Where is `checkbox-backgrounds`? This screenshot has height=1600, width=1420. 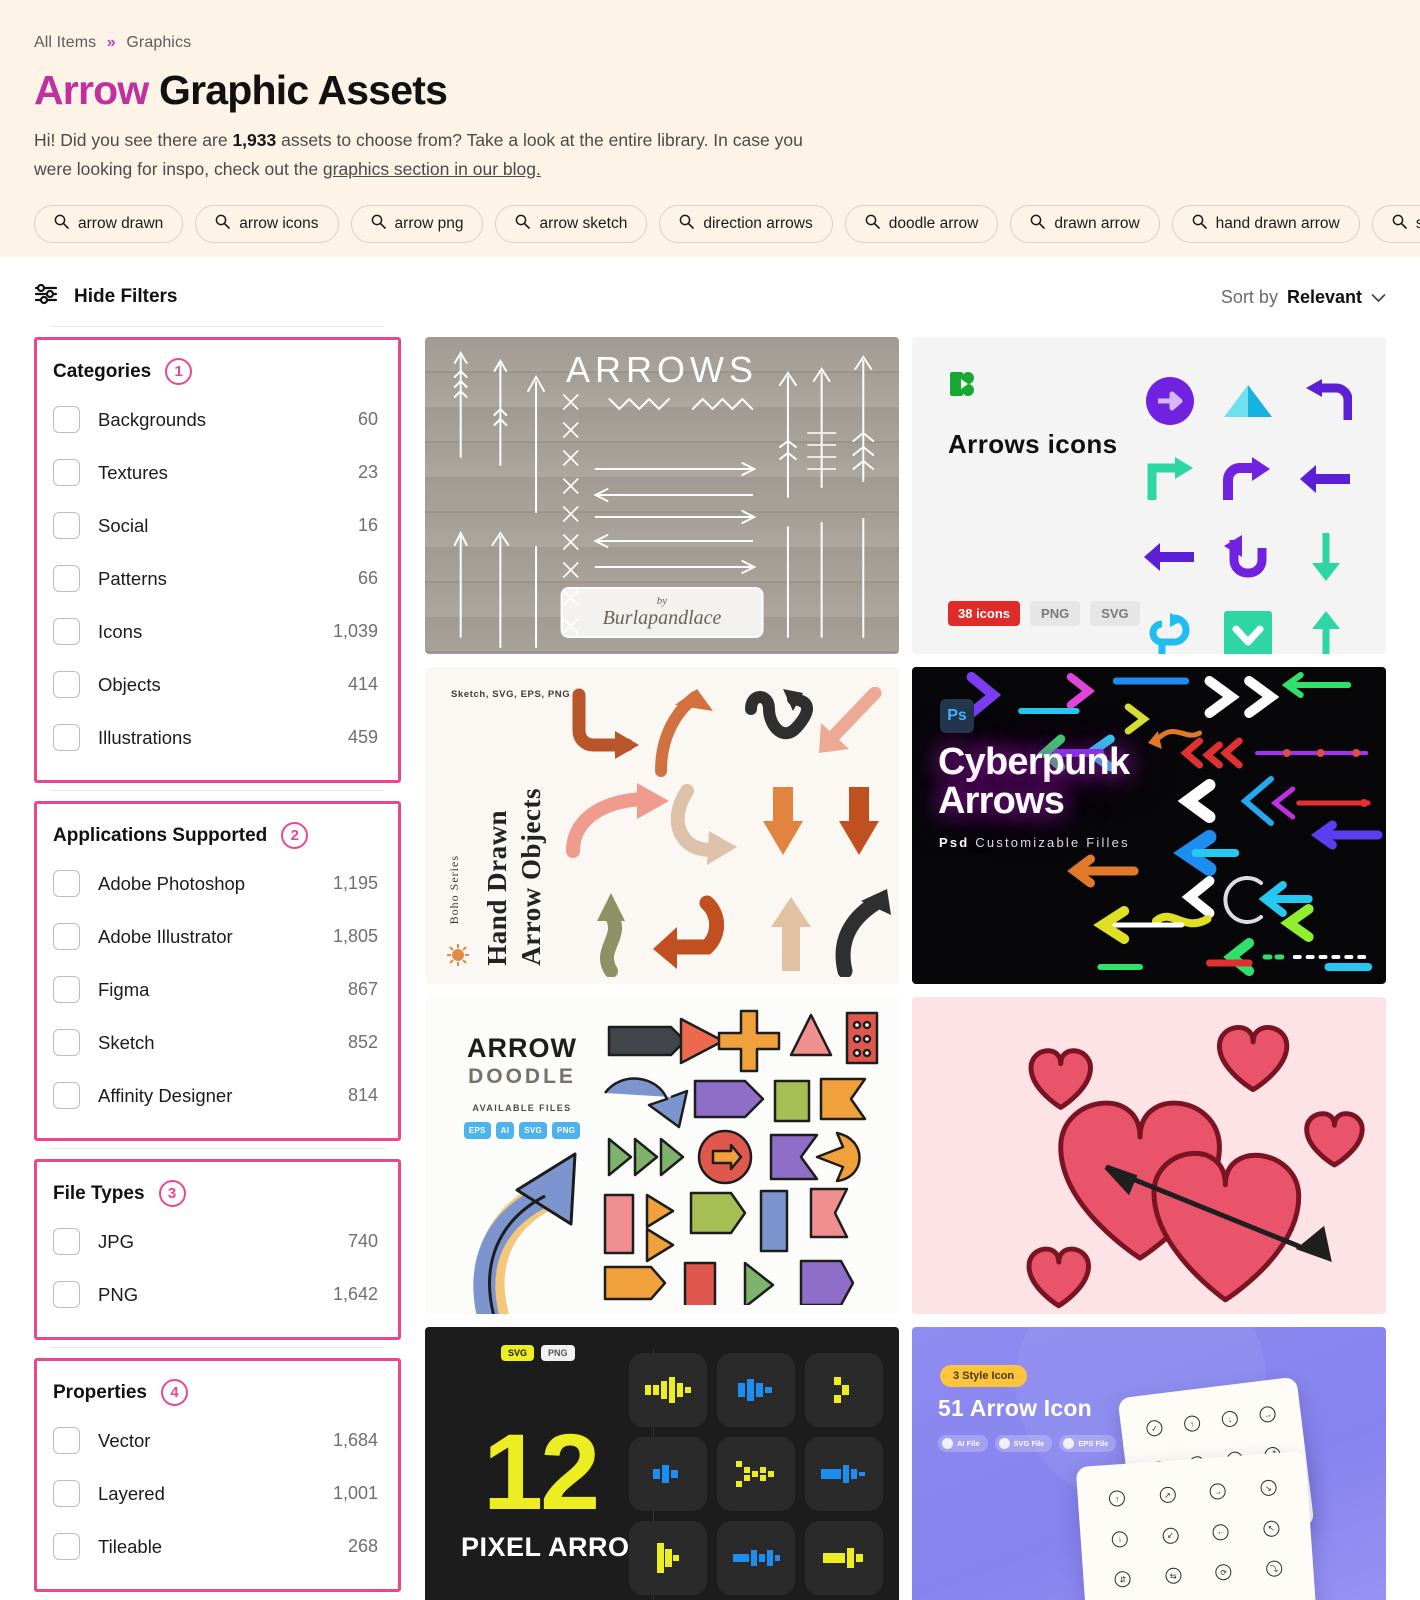
checkbox-backgrounds is located at coordinates (66, 419).